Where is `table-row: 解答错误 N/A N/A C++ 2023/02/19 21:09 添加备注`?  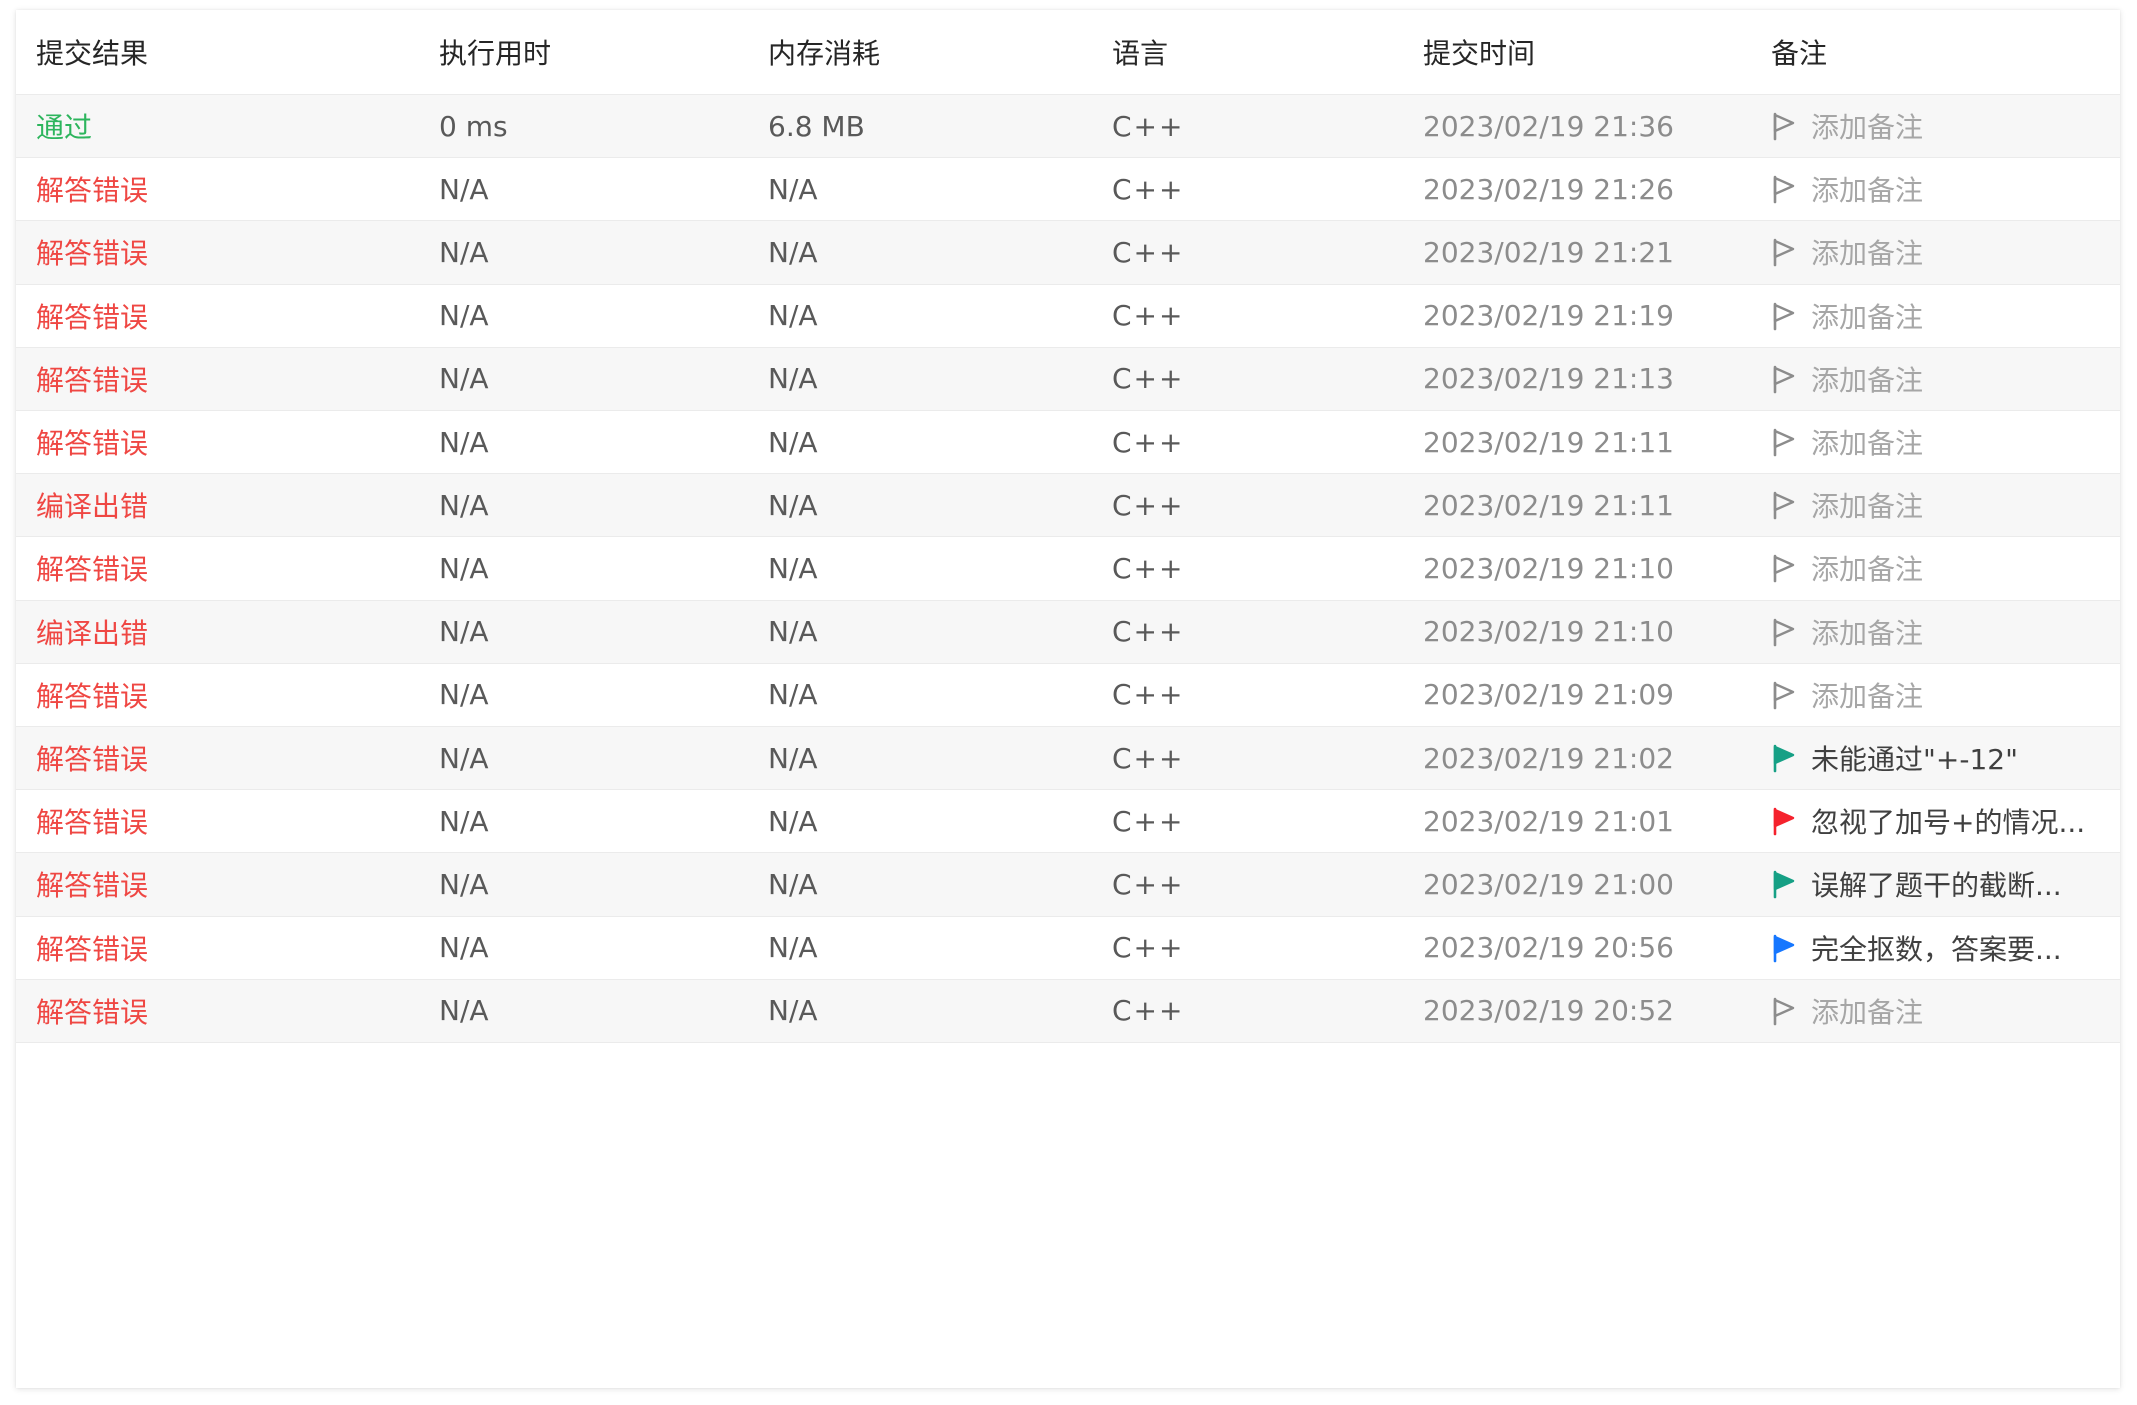 table-row: 解答错误 N/A N/A C++ 2023/02/19 21:09 添加备注 is located at coordinates (1068, 695).